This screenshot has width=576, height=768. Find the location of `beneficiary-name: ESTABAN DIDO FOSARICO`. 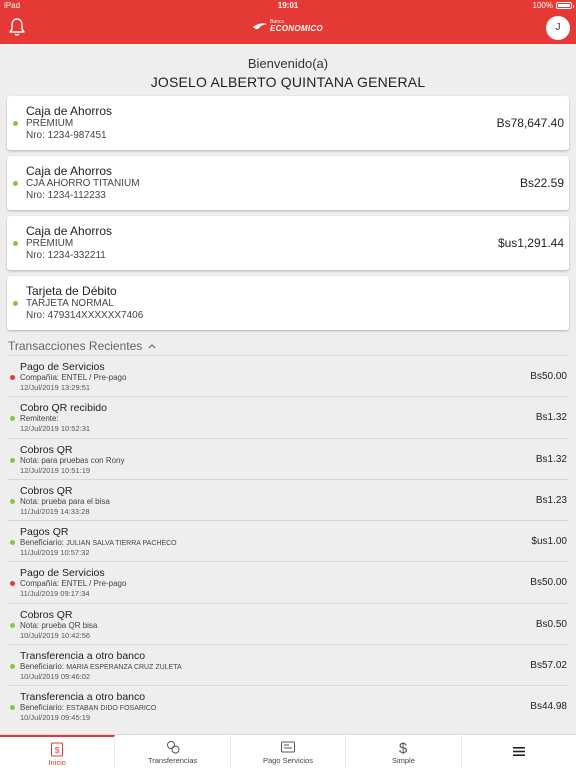

beneficiary-name: ESTABAN DIDO FOSARICO is located at coordinates (111, 709).